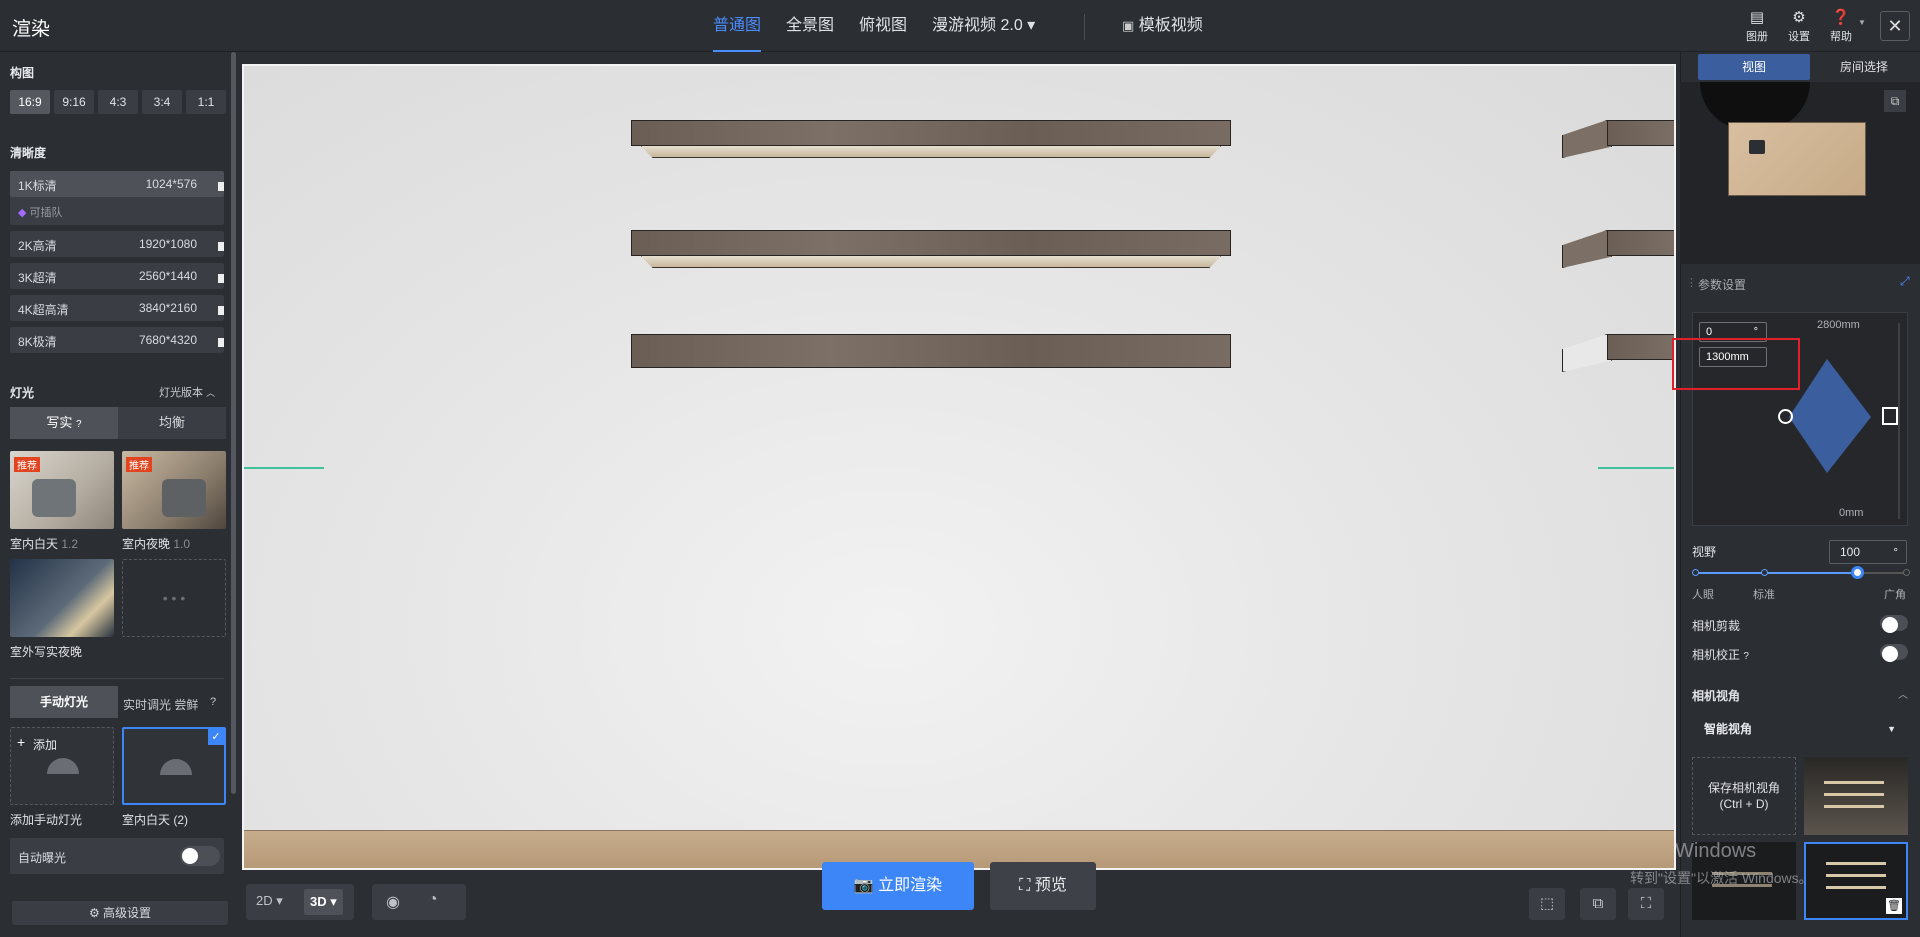  Describe the element at coordinates (171, 184) in the screenshot. I see `resolution-value: 1024*576` at that location.